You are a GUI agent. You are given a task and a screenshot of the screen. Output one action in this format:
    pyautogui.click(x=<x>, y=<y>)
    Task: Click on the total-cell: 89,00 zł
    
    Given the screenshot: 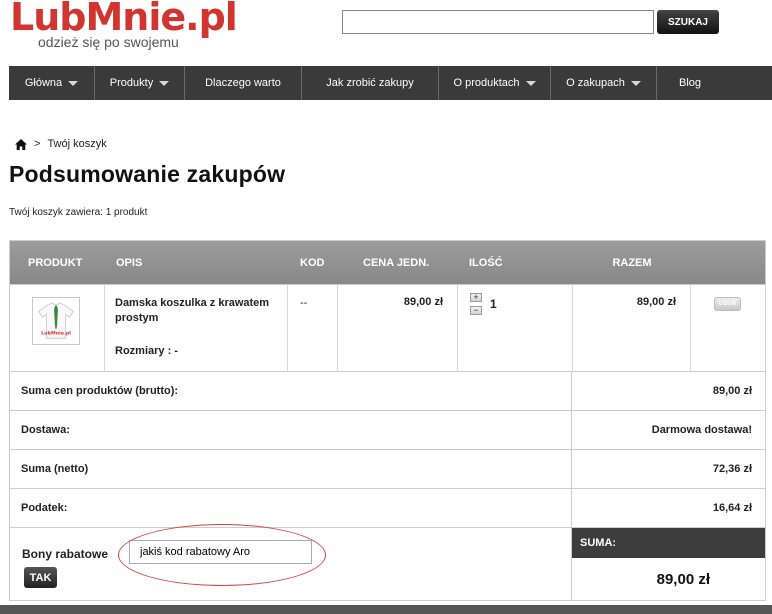 What is the action you would take?
    pyautogui.click(x=632, y=328)
    